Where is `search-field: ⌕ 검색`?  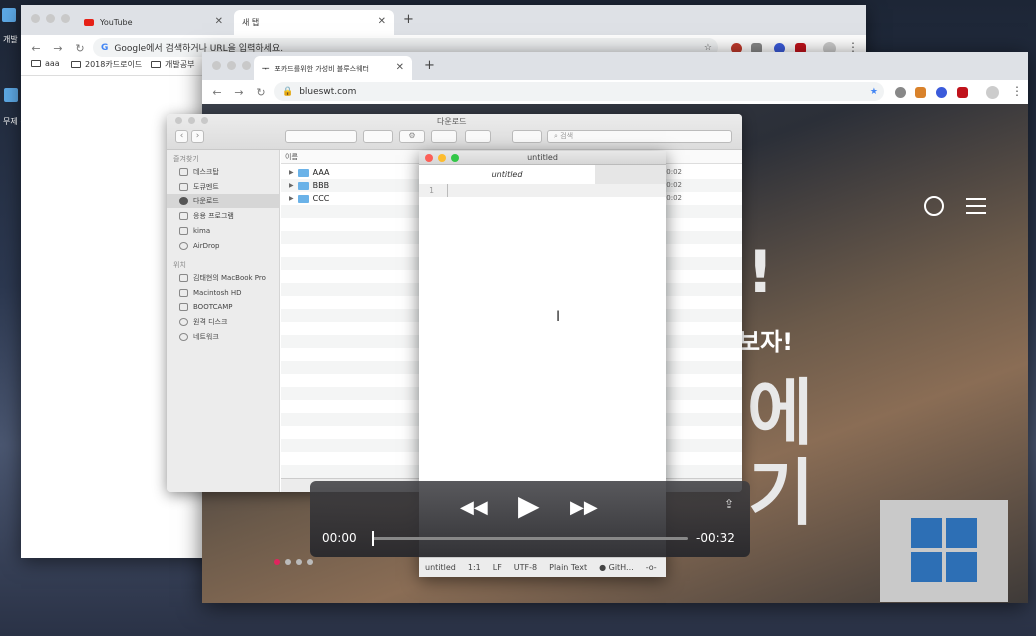
search-field: ⌕ 검색 is located at coordinates (639, 136).